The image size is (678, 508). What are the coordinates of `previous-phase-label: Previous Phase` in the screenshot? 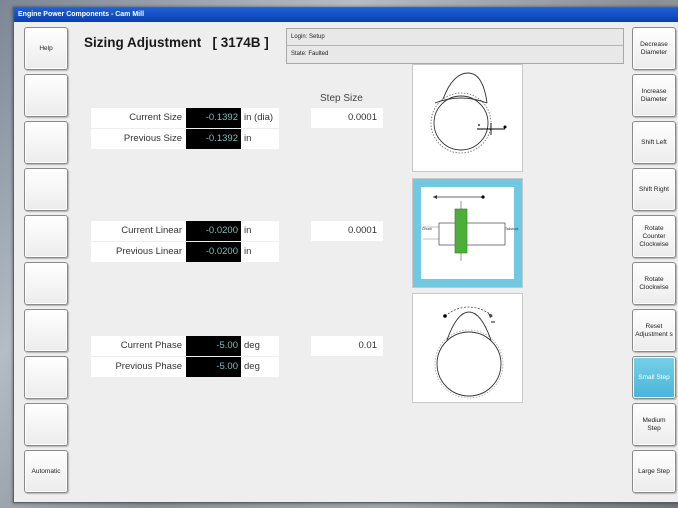 It's located at (138, 367).